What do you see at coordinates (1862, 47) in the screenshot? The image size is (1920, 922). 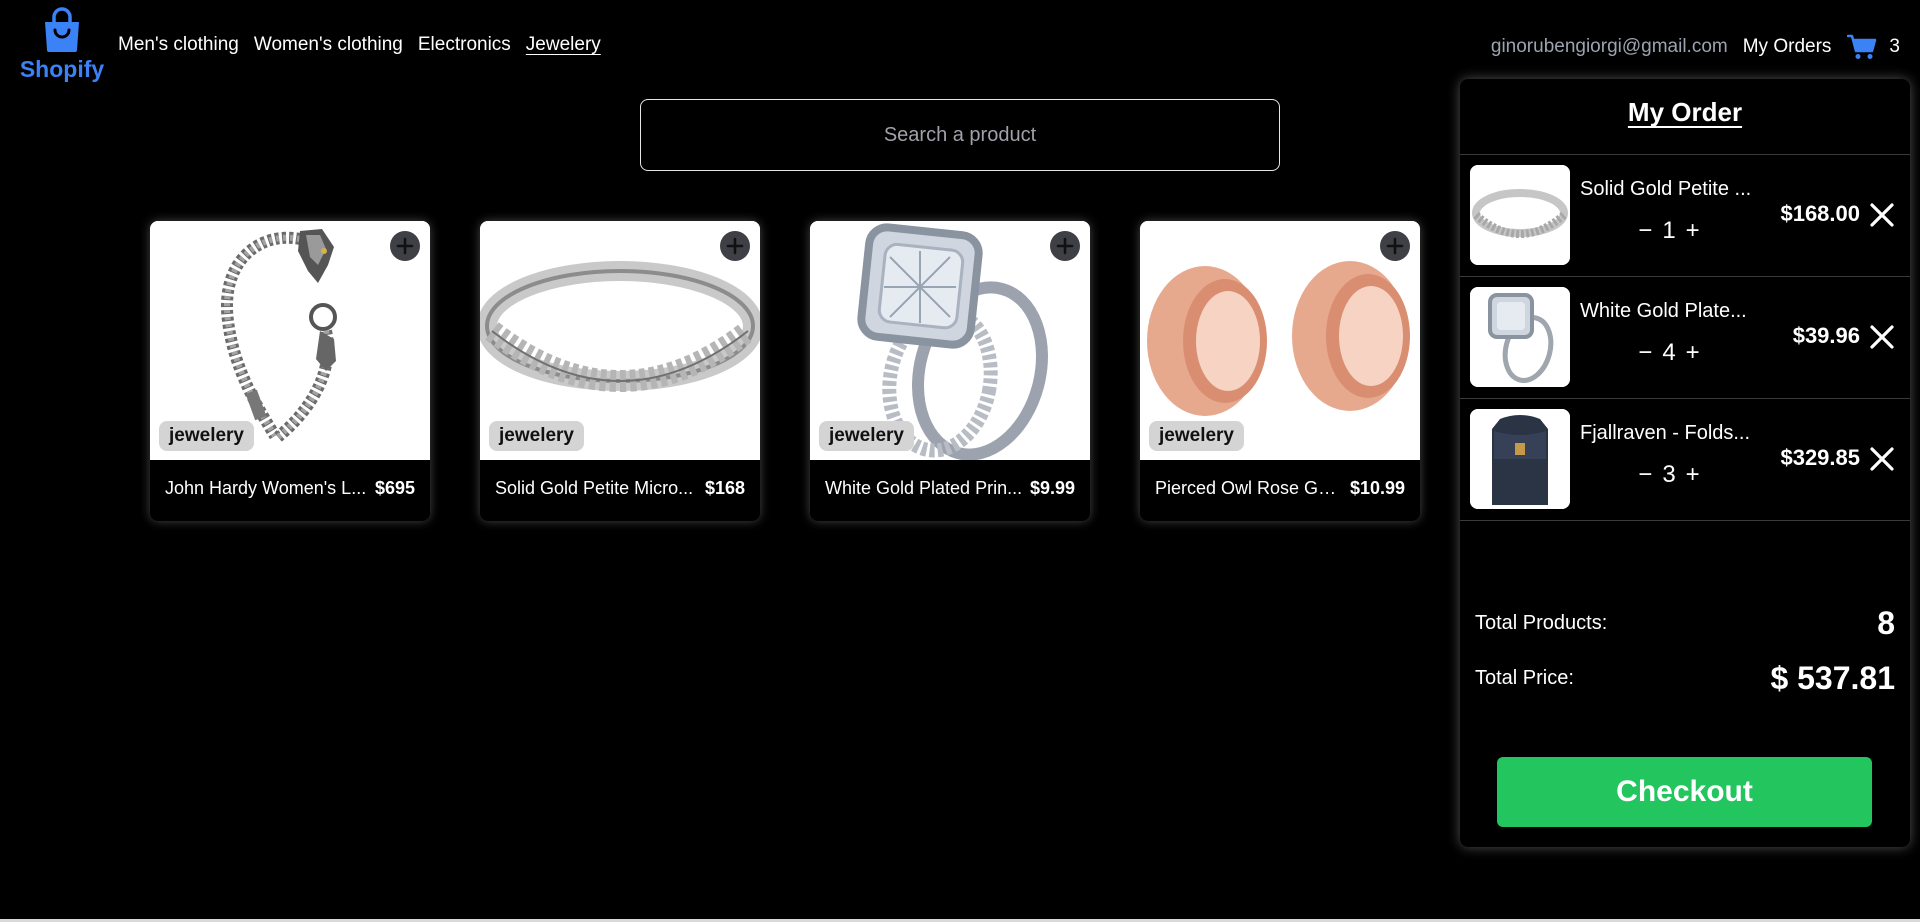 I see `shopping-cart-icon` at bounding box center [1862, 47].